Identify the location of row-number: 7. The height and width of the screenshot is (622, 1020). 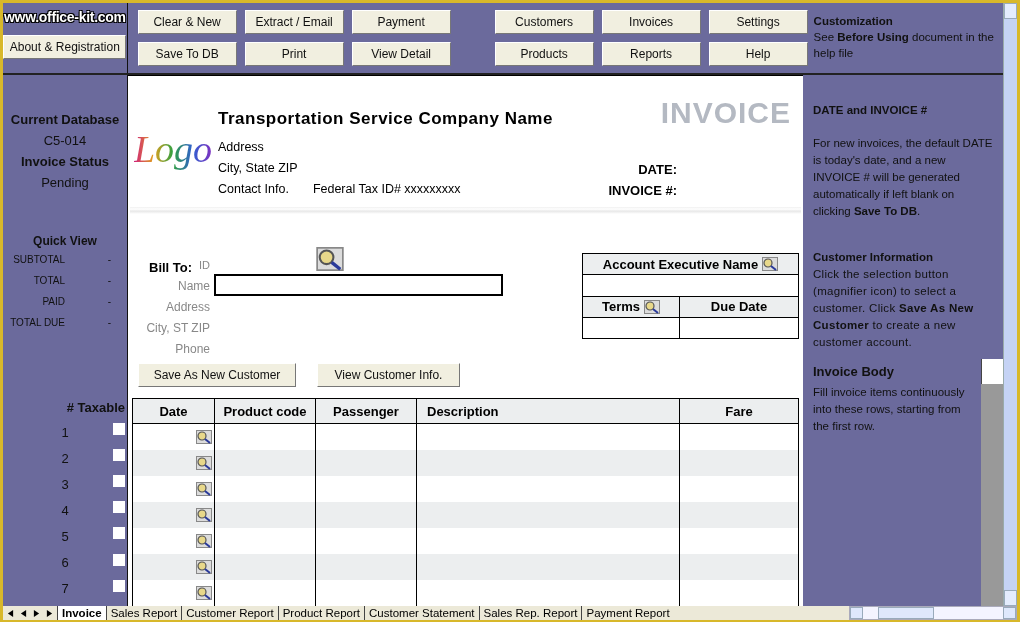
(65, 589).